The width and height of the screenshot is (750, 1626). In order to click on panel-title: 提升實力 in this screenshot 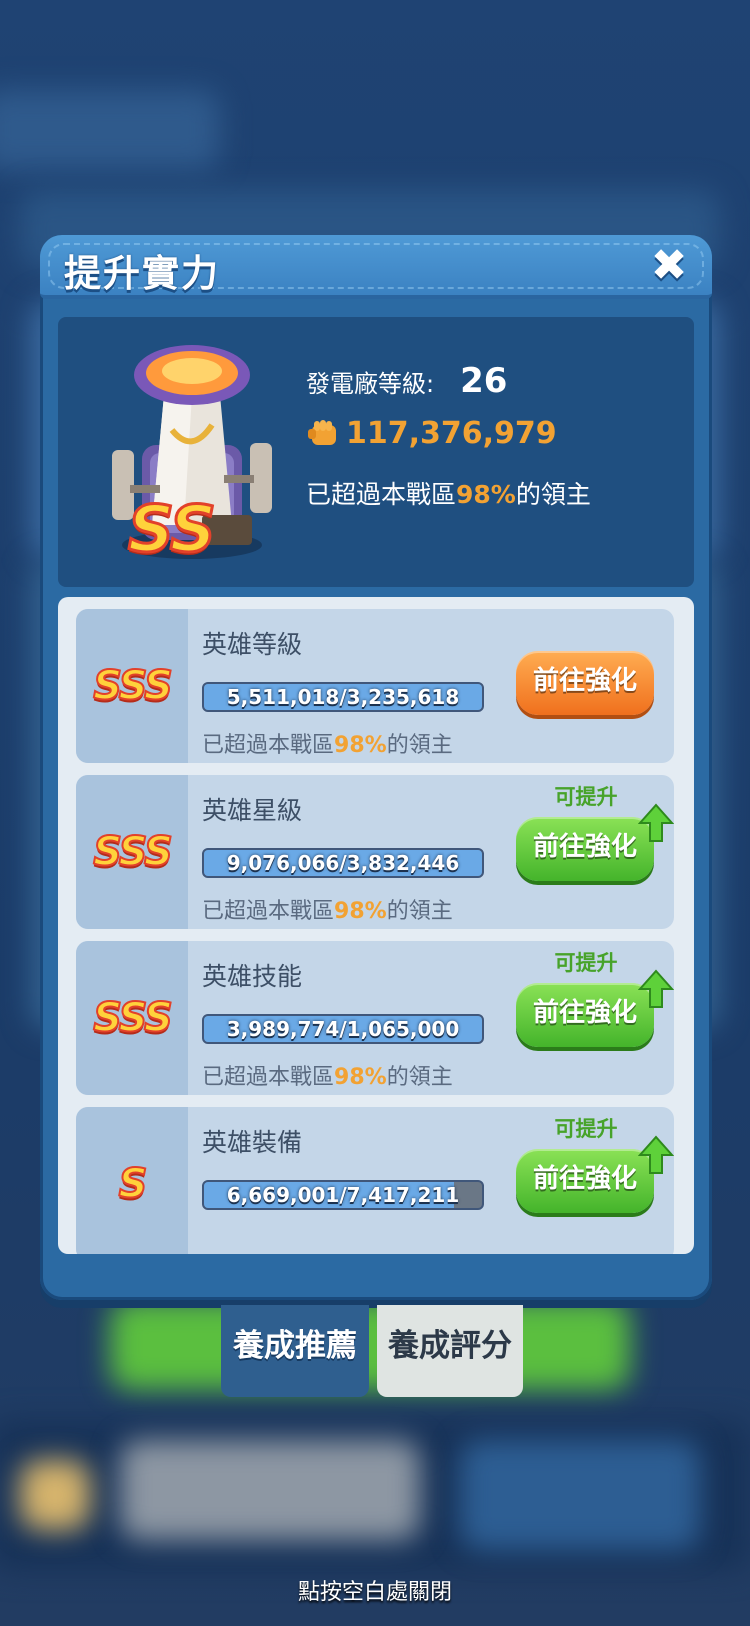, I will do `click(142, 273)`.